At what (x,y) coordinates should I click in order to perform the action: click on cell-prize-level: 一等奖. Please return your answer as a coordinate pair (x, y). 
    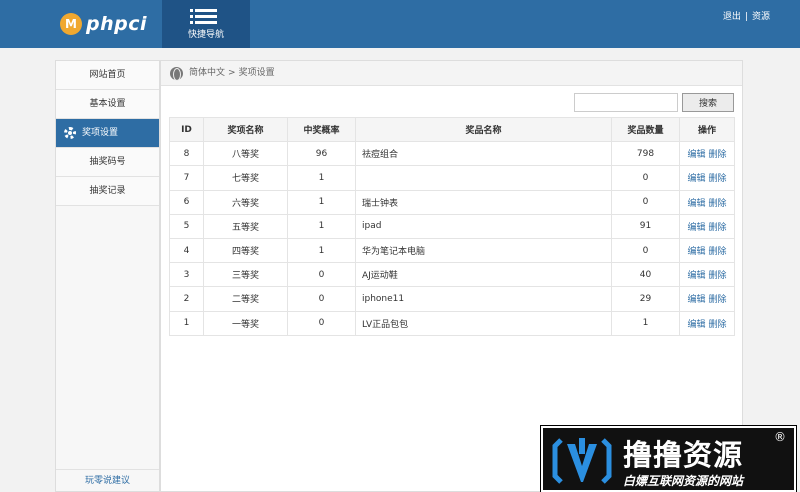
    Looking at the image, I should click on (245, 323).